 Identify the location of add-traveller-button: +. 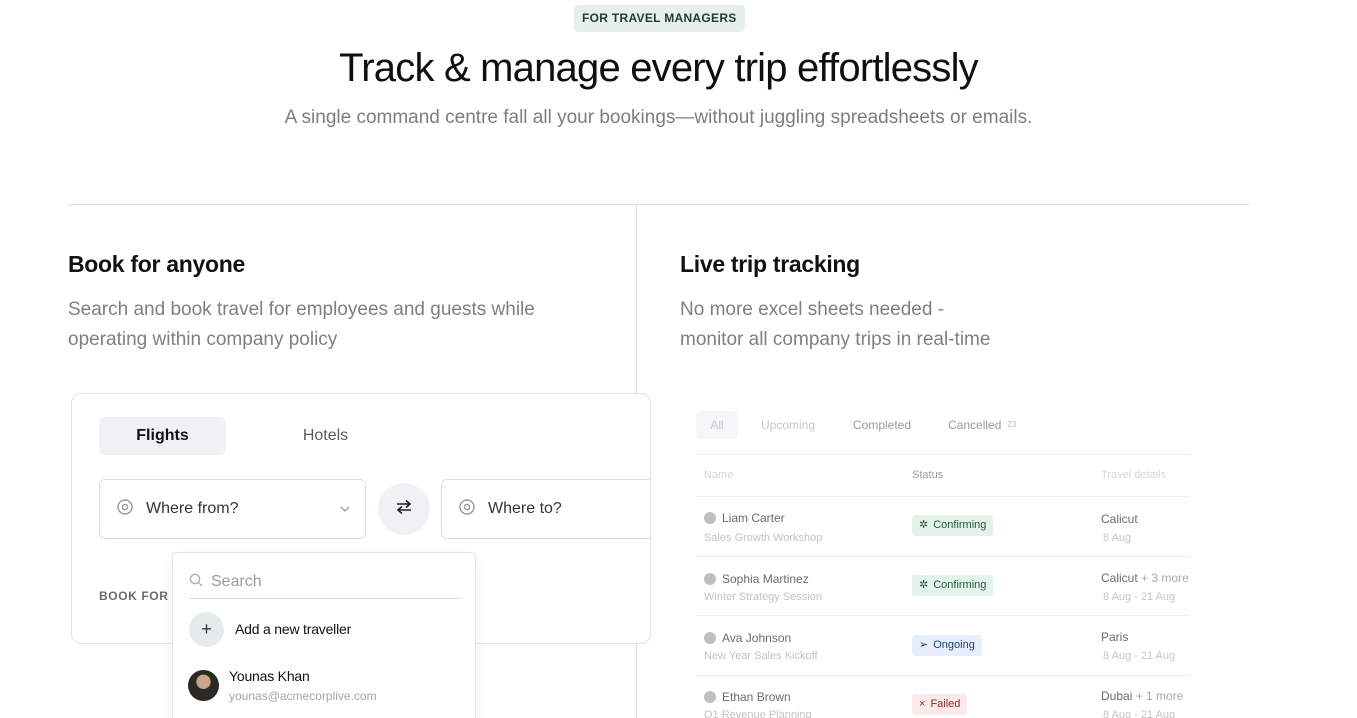
(206, 629).